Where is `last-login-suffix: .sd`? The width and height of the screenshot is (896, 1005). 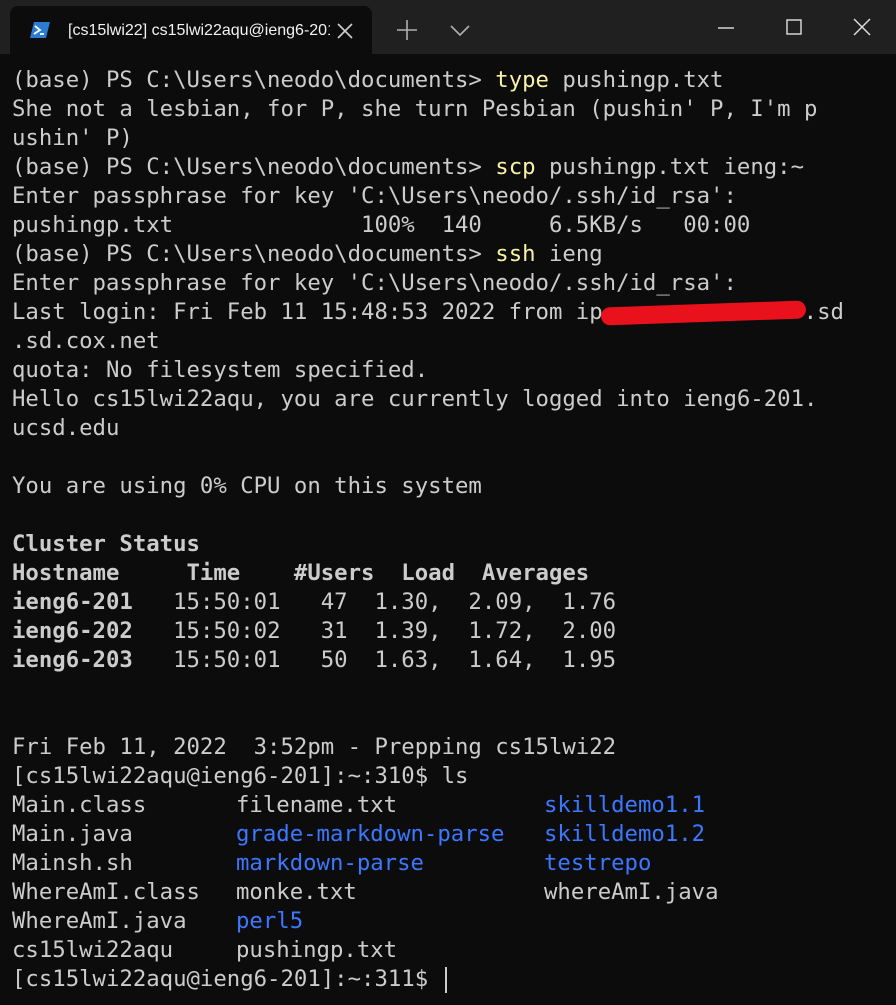 last-login-suffix: .sd is located at coordinates (823, 312).